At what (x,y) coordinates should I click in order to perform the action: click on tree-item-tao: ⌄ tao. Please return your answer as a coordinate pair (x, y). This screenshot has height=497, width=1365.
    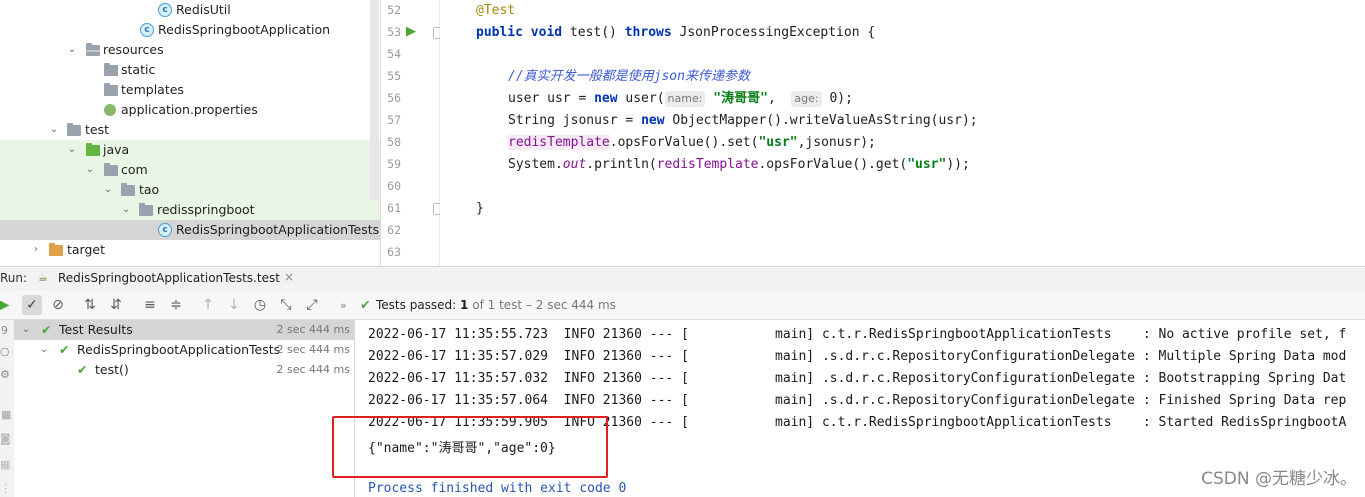
    Looking at the image, I should click on (190, 190).